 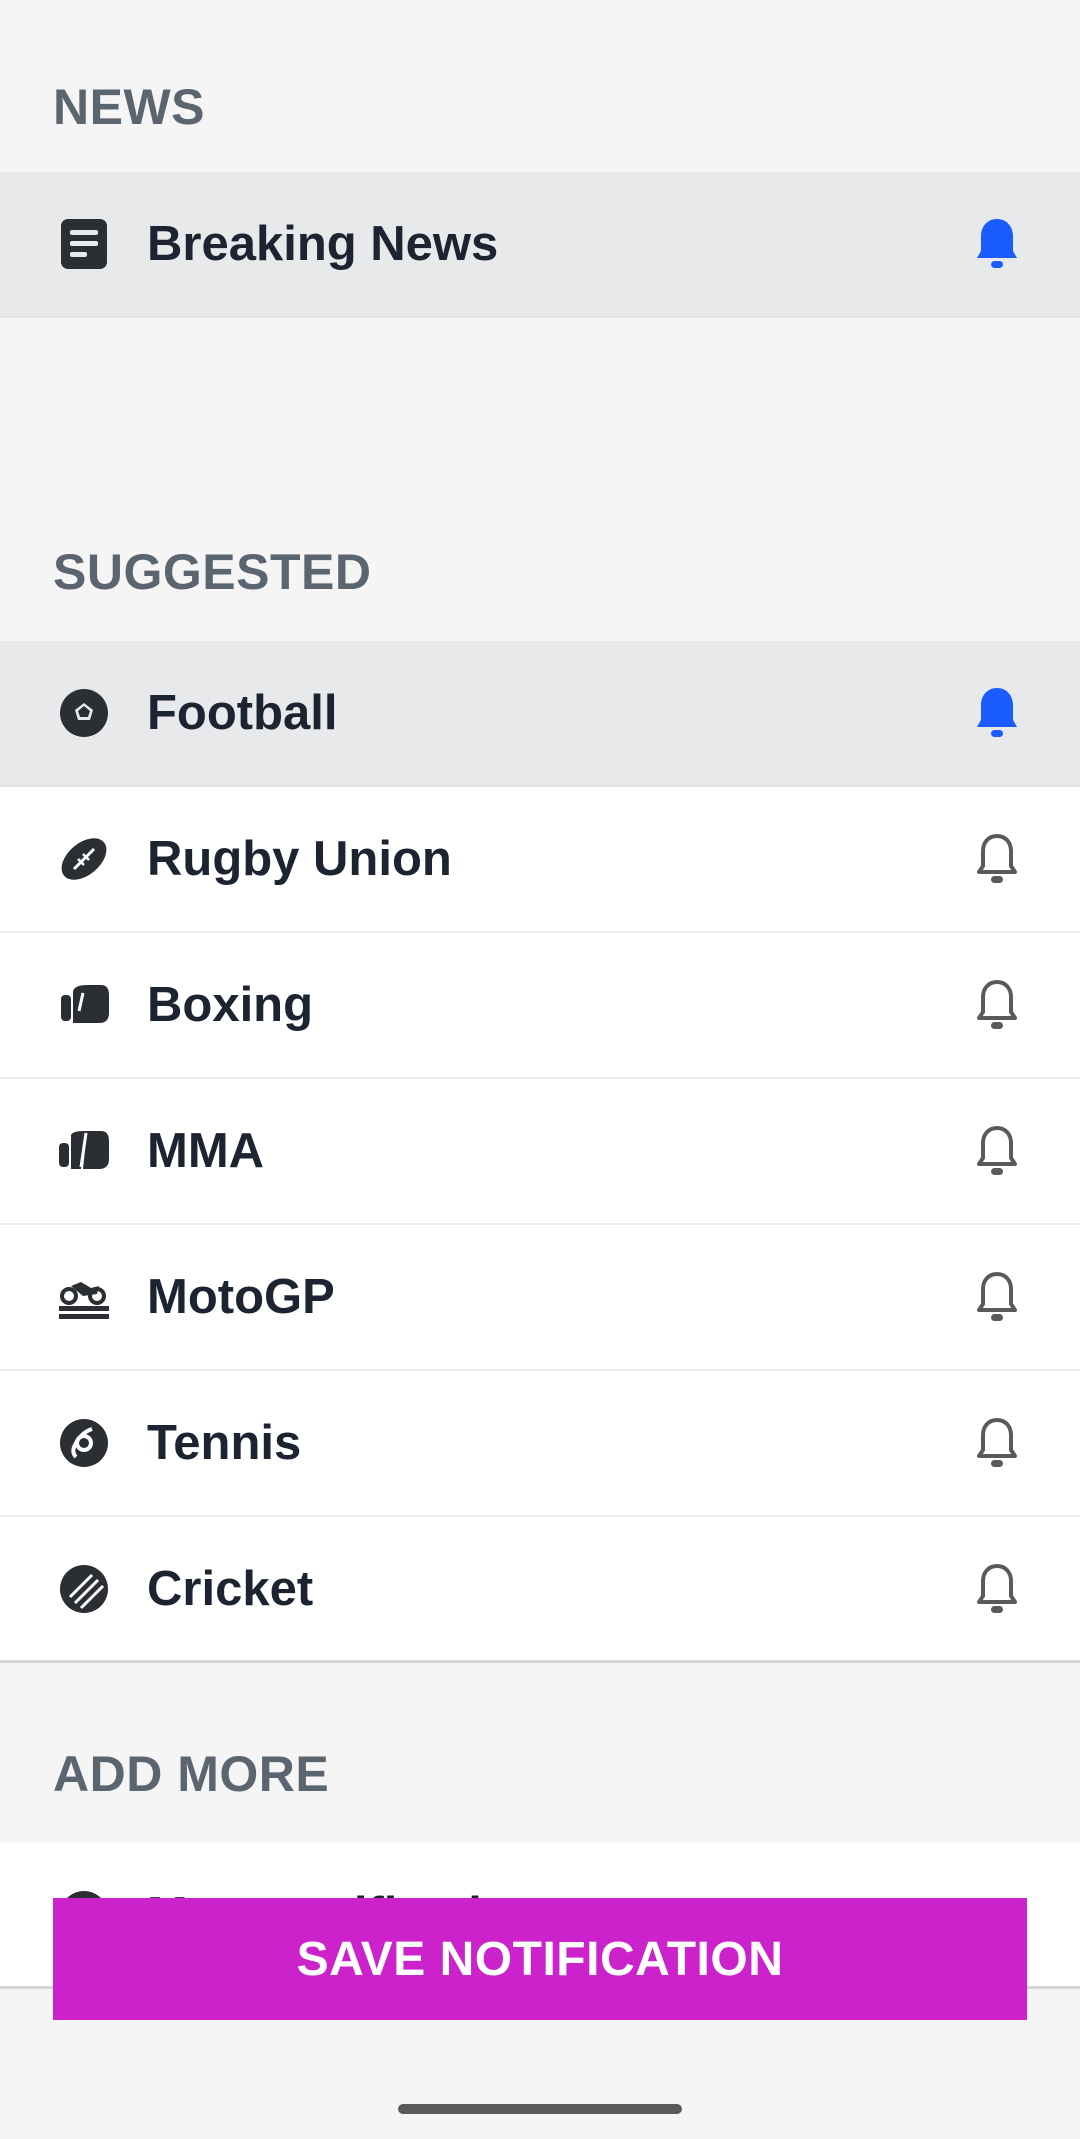 What do you see at coordinates (540, 1590) in the screenshot?
I see `row-cricket: Cricket` at bounding box center [540, 1590].